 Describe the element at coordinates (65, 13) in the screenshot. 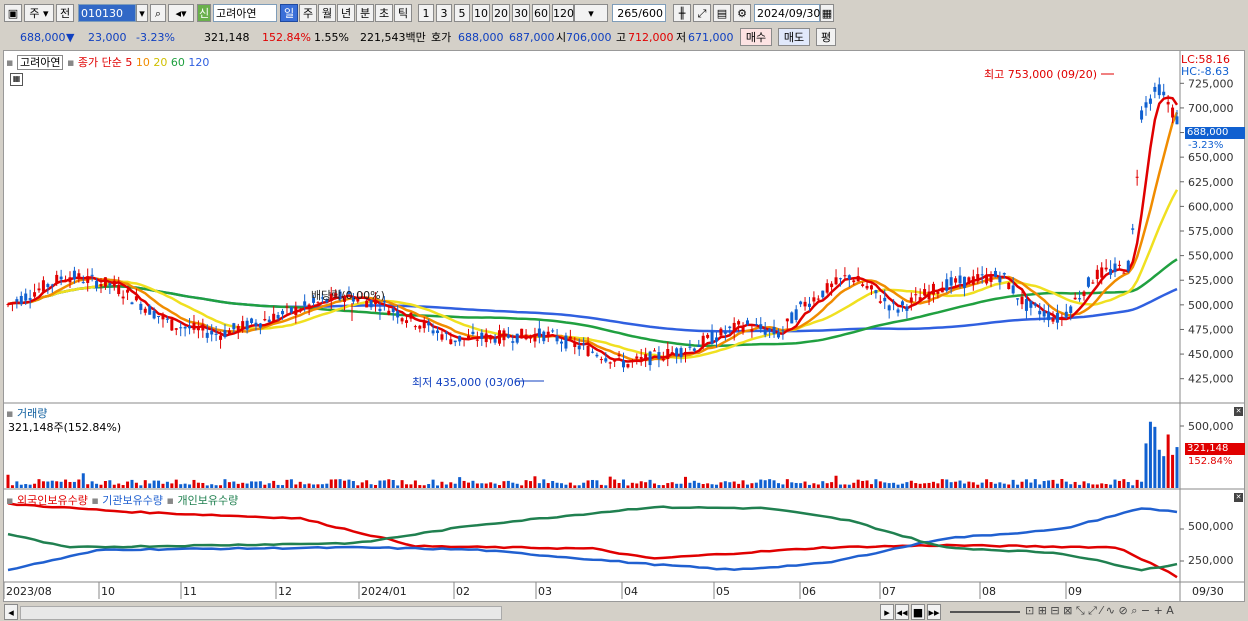

I see `all-button: 전` at that location.